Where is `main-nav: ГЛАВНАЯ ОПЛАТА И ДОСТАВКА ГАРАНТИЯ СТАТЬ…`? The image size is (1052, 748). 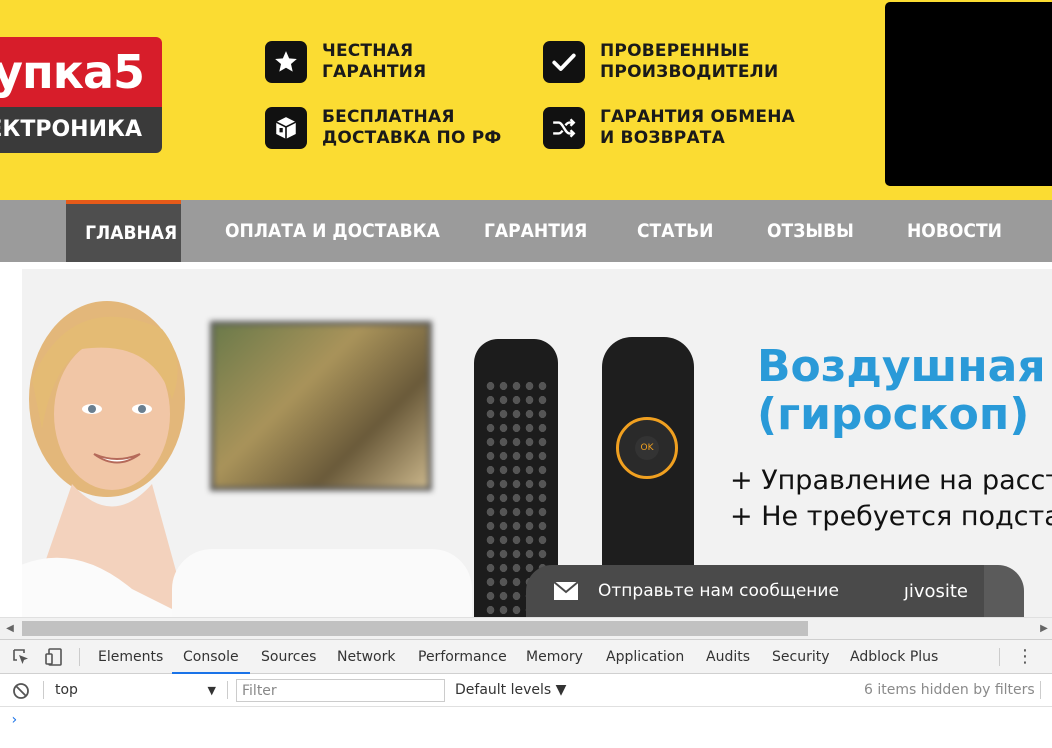
main-nav: ГЛАВНАЯ ОПЛАТА И ДОСТАВКА ГАРАНТИЯ СТАТЬ… is located at coordinates (526, 231).